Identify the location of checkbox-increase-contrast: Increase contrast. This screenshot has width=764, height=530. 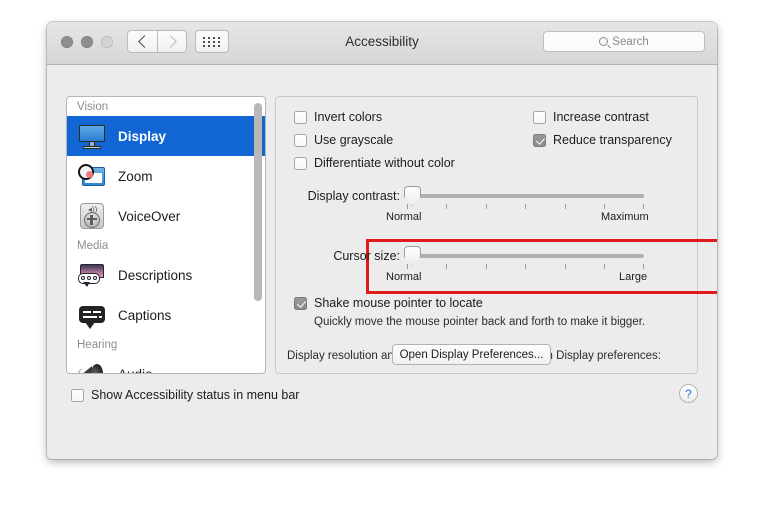
(591, 117).